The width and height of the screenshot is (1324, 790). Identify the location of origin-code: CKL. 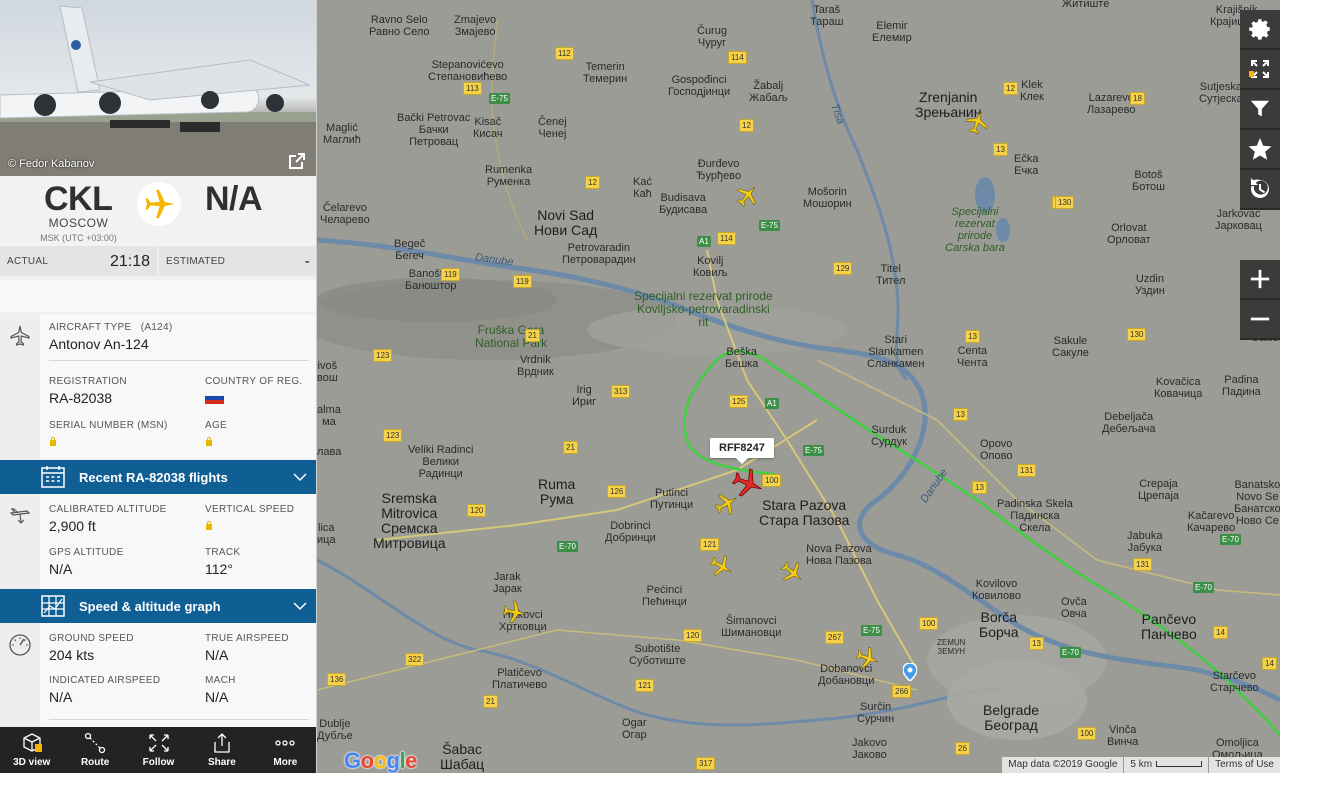
(78, 199).